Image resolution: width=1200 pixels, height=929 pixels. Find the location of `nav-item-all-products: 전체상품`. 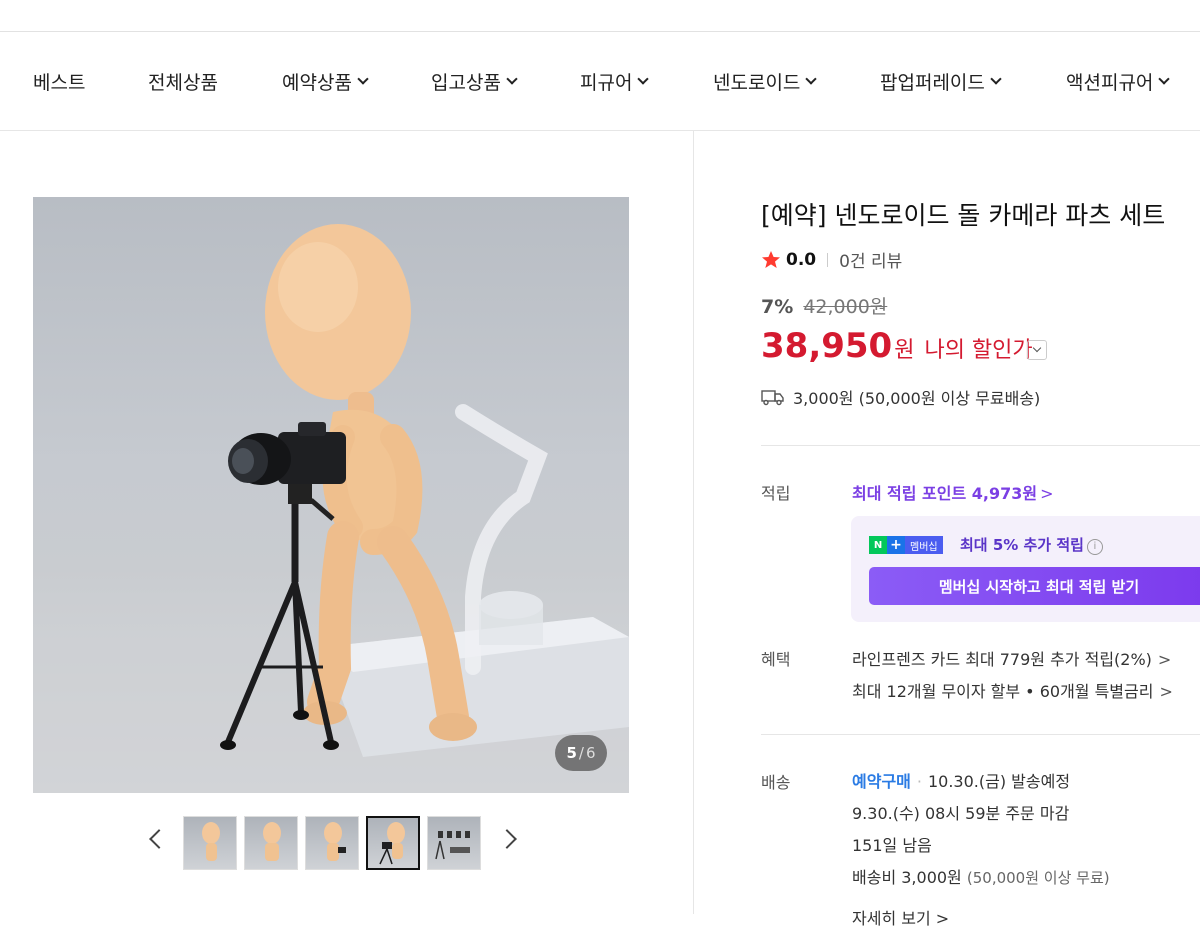

nav-item-all-products: 전체상품 is located at coordinates (183, 81).